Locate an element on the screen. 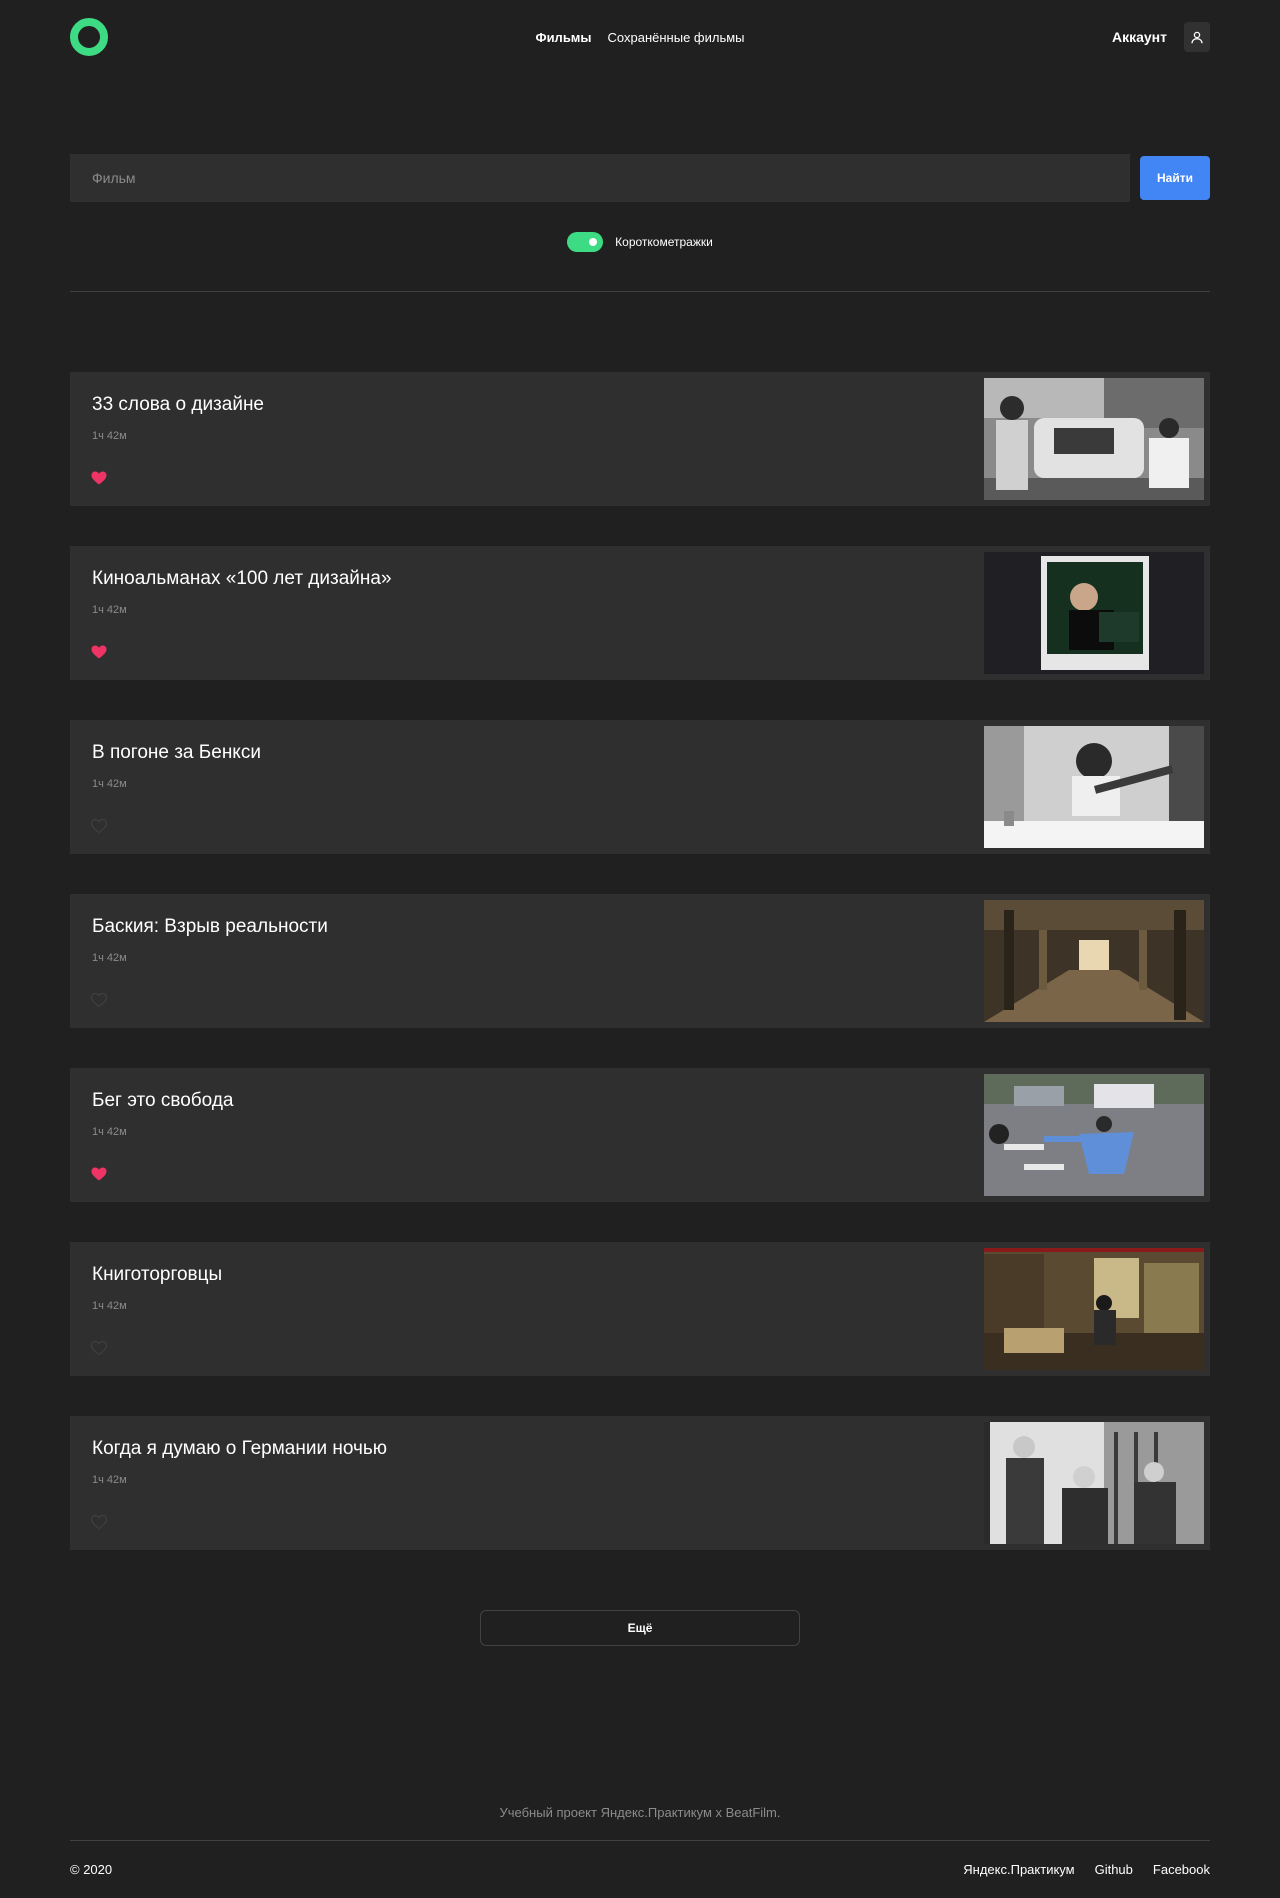 Image resolution: width=1280 pixels, height=1898 pixels. footer-links: Яндекс.Практикум Github Facebook is located at coordinates (1086, 1869).